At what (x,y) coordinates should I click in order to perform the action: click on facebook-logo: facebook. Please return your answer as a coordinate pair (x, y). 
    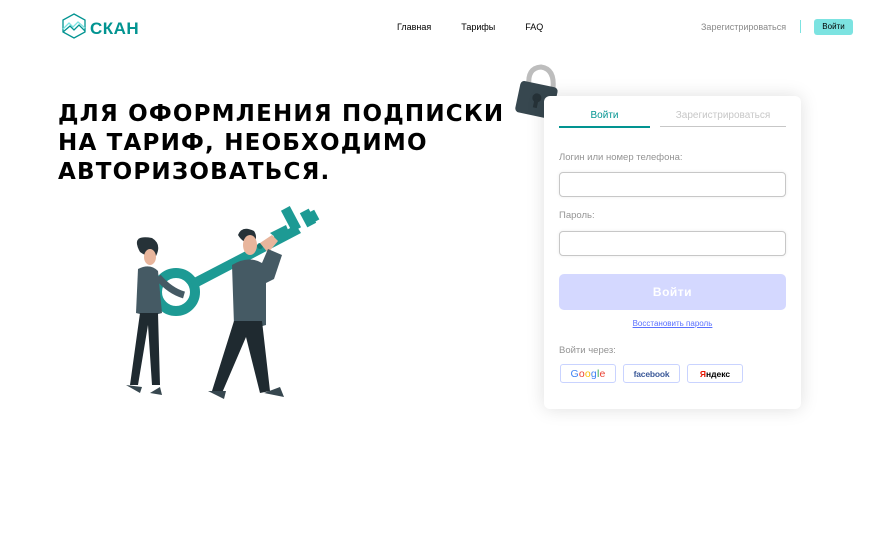
    Looking at the image, I should click on (651, 373).